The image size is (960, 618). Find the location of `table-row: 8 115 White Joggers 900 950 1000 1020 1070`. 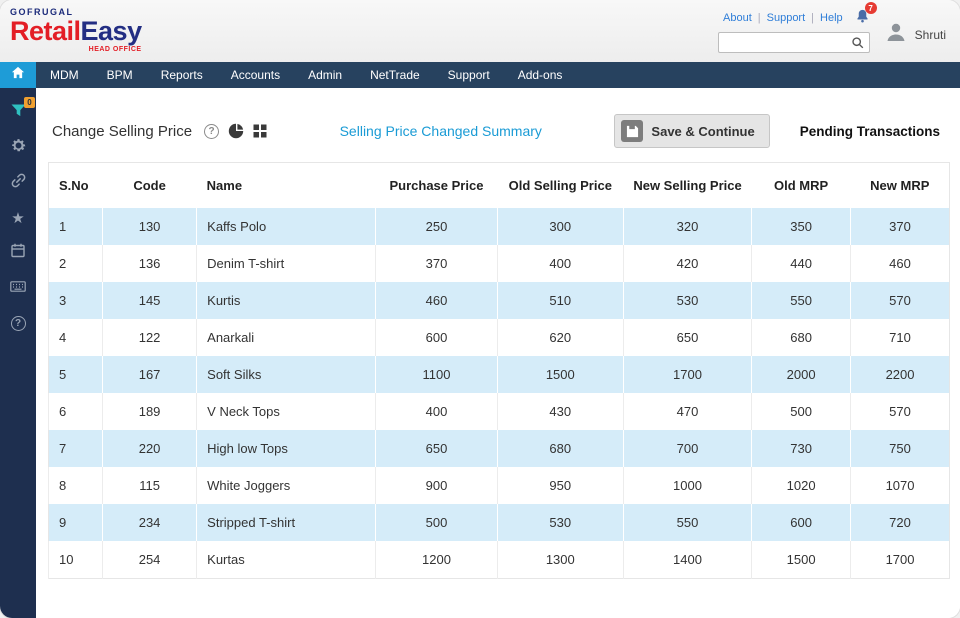

table-row: 8 115 White Joggers 900 950 1000 1020 1070 is located at coordinates (499, 485).